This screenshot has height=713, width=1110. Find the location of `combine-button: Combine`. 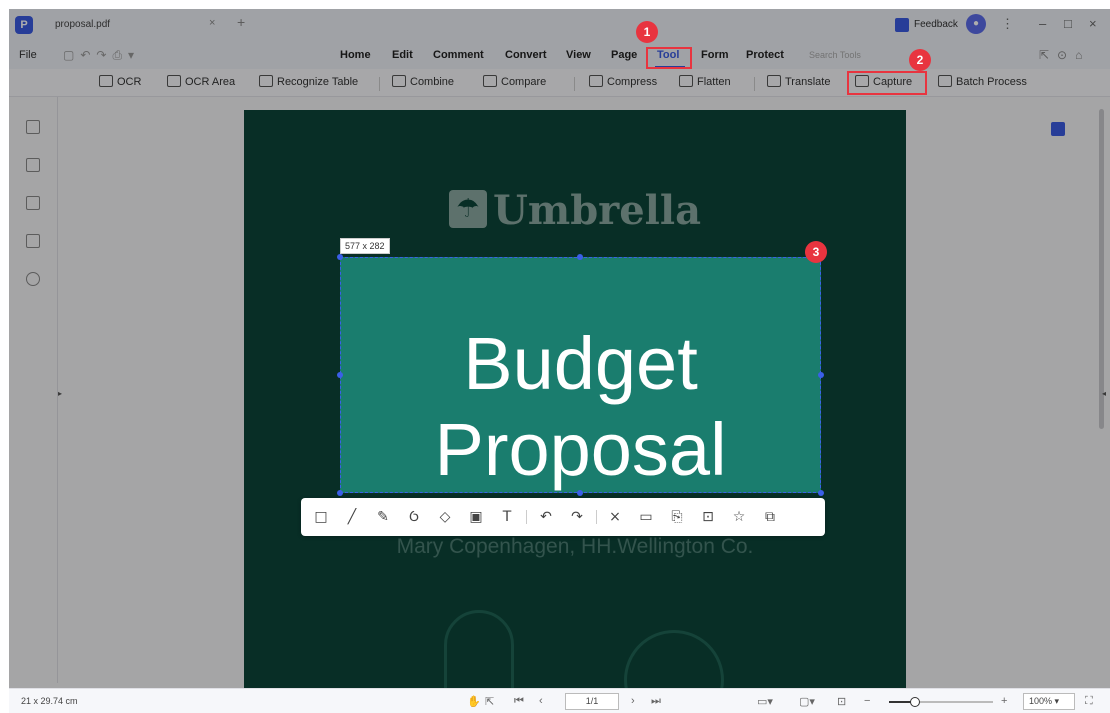

combine-button: Combine is located at coordinates (423, 81).